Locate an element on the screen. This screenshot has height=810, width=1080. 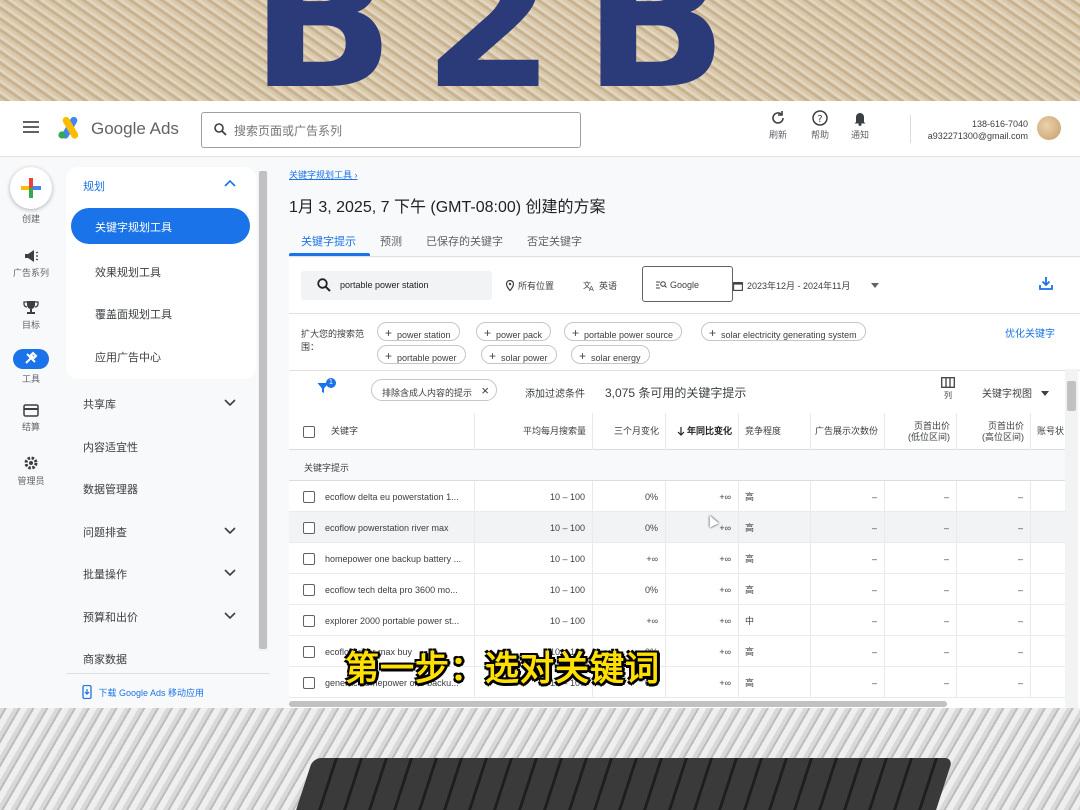
select-all-checkbox-cell is located at coordinates (309, 431).